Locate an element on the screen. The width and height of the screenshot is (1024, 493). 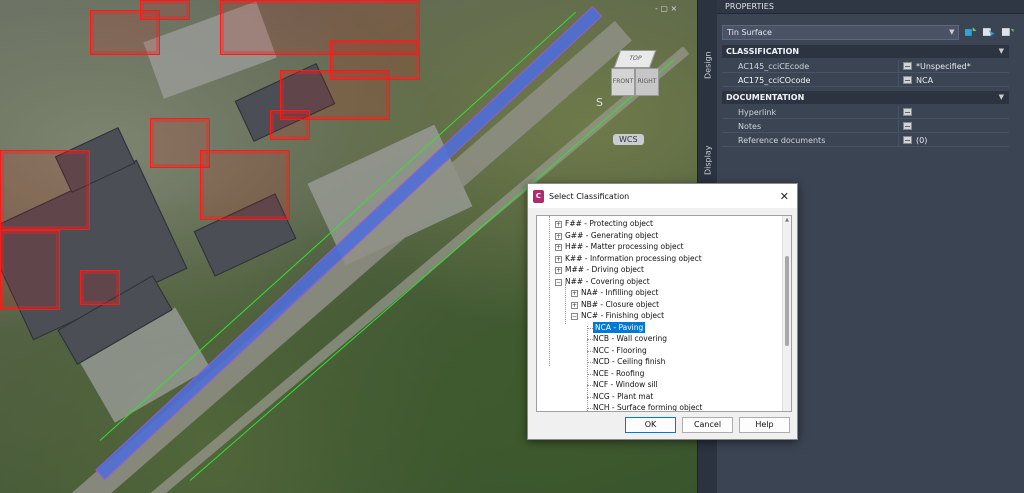
ok-button: OK is located at coordinates (650, 425).